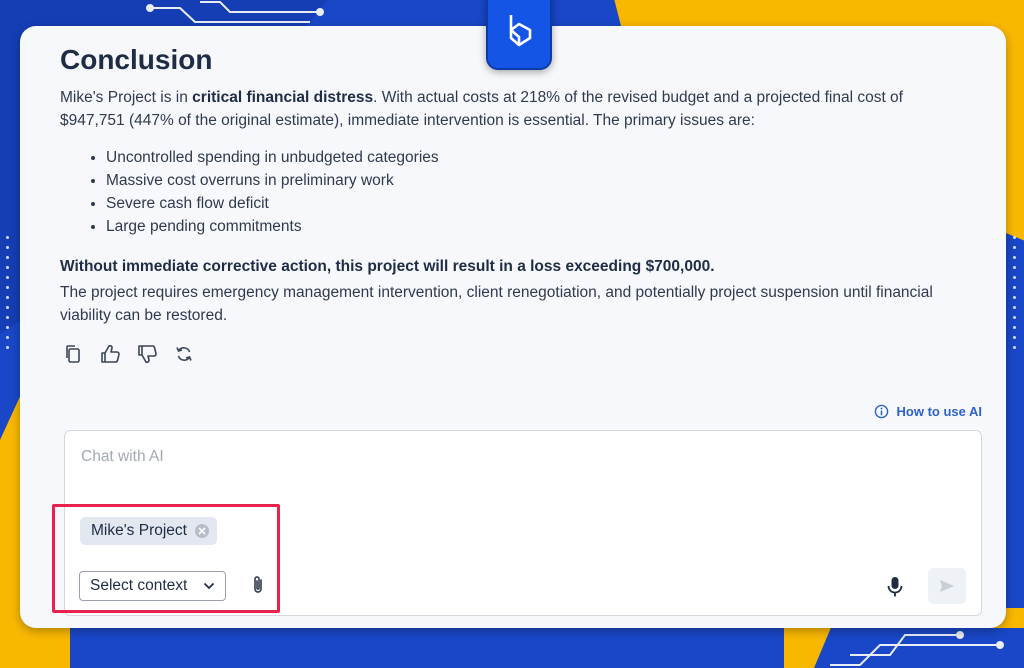 The image size is (1024, 668). I want to click on voice-input-button, so click(895, 589).